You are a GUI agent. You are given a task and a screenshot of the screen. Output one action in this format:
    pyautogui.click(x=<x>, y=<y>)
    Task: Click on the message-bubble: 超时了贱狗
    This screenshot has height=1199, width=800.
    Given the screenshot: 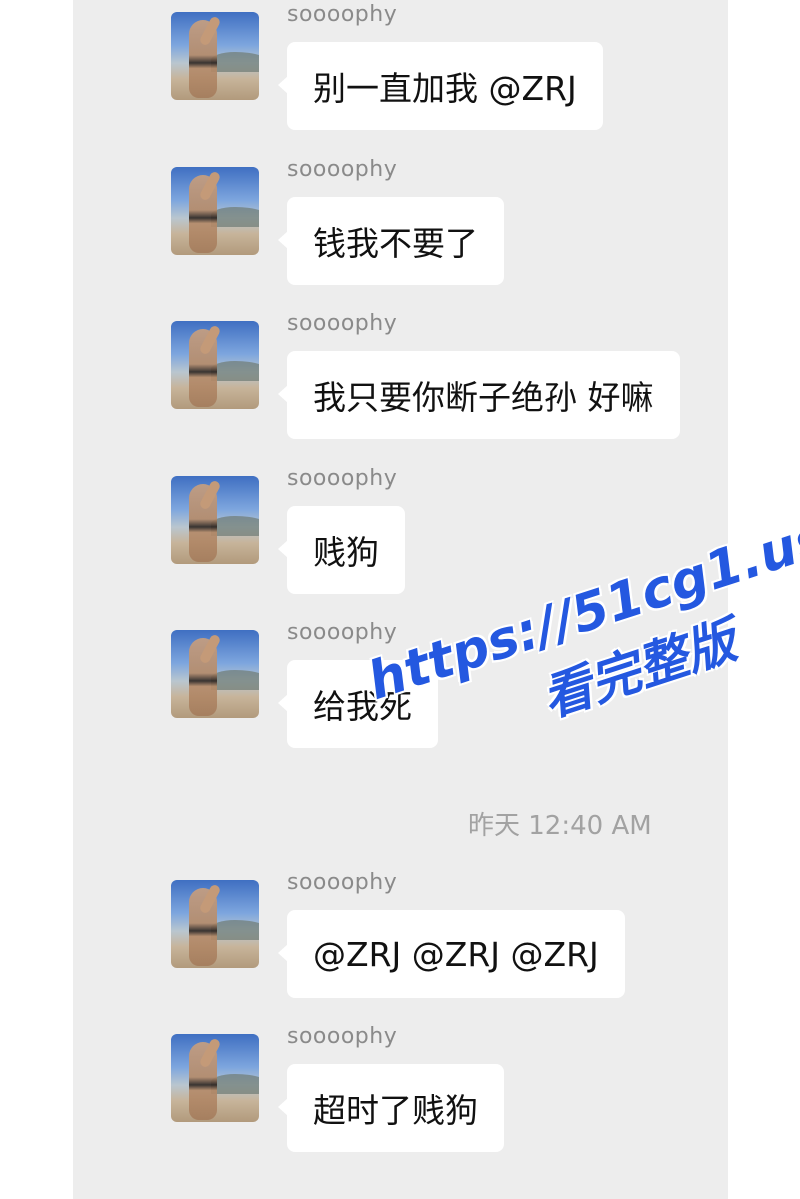 What is the action you would take?
    pyautogui.click(x=391, y=1108)
    